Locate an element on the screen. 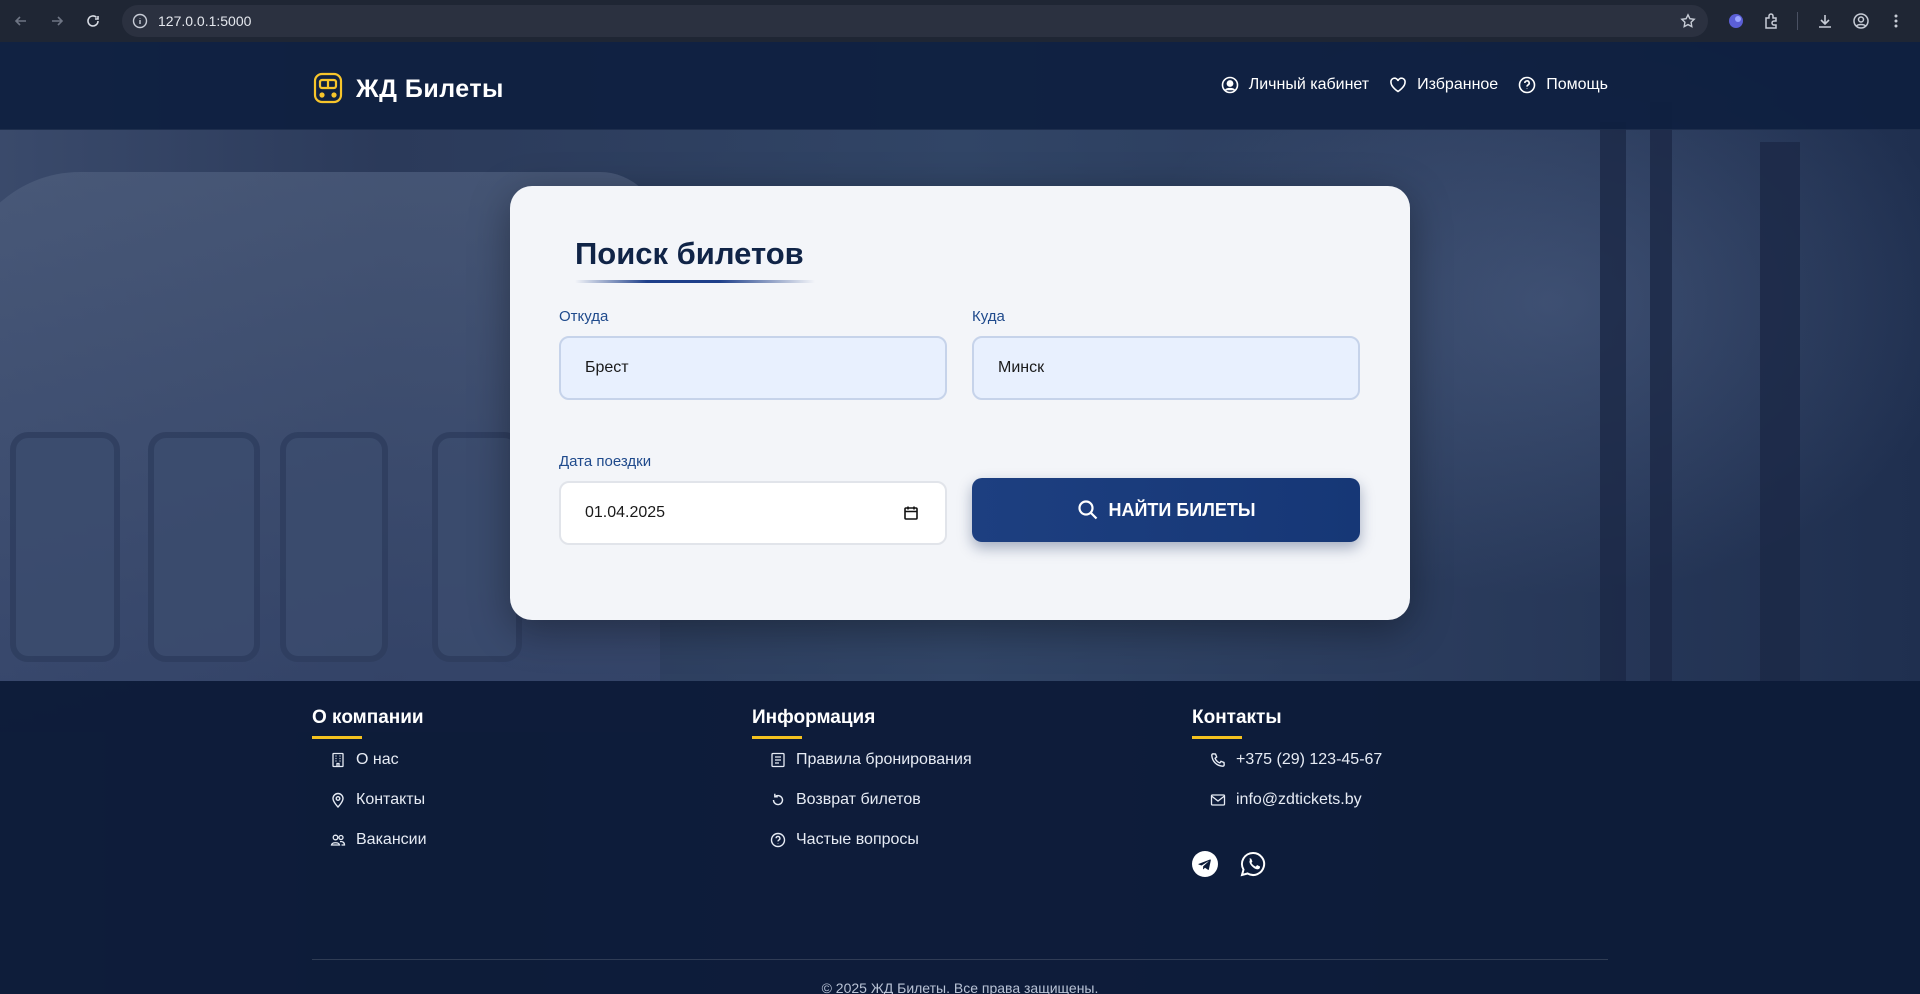 The image size is (1920, 994). footer-column-title: Информация is located at coordinates (814, 717).